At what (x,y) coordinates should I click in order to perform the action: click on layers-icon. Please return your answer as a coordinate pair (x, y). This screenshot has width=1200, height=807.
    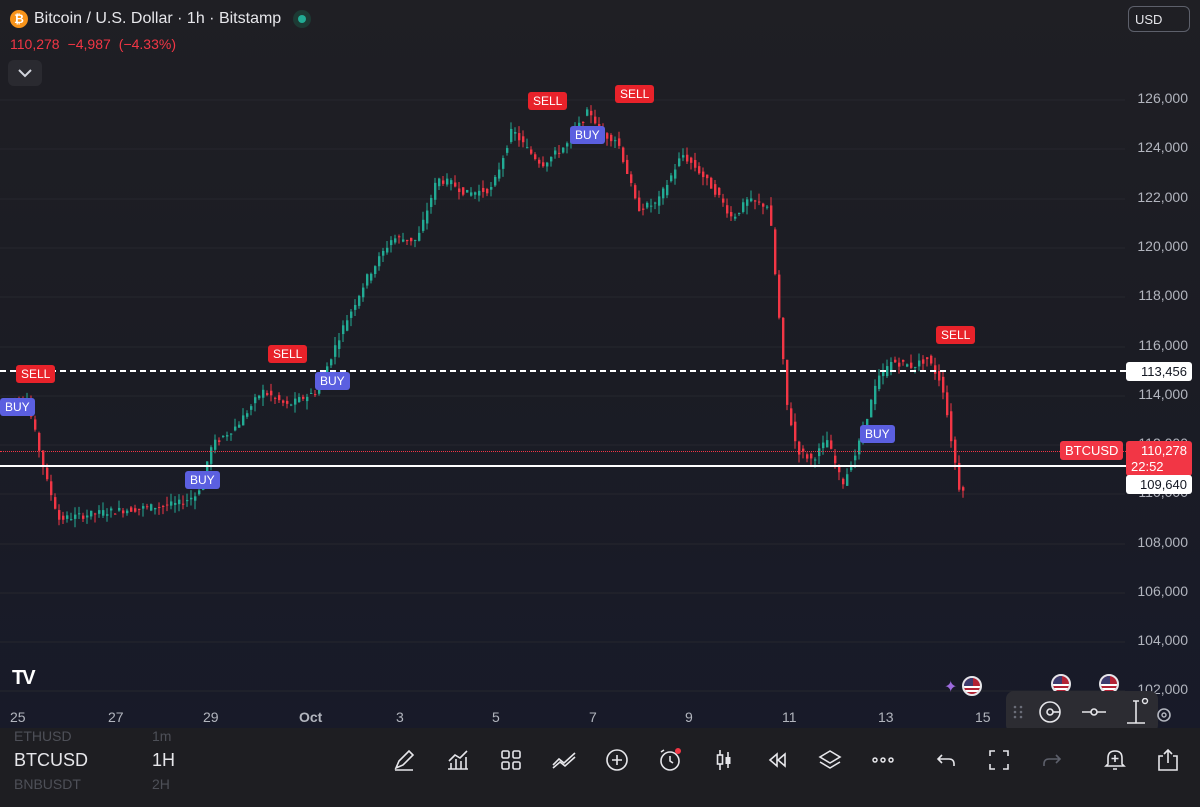
    Looking at the image, I should click on (830, 760).